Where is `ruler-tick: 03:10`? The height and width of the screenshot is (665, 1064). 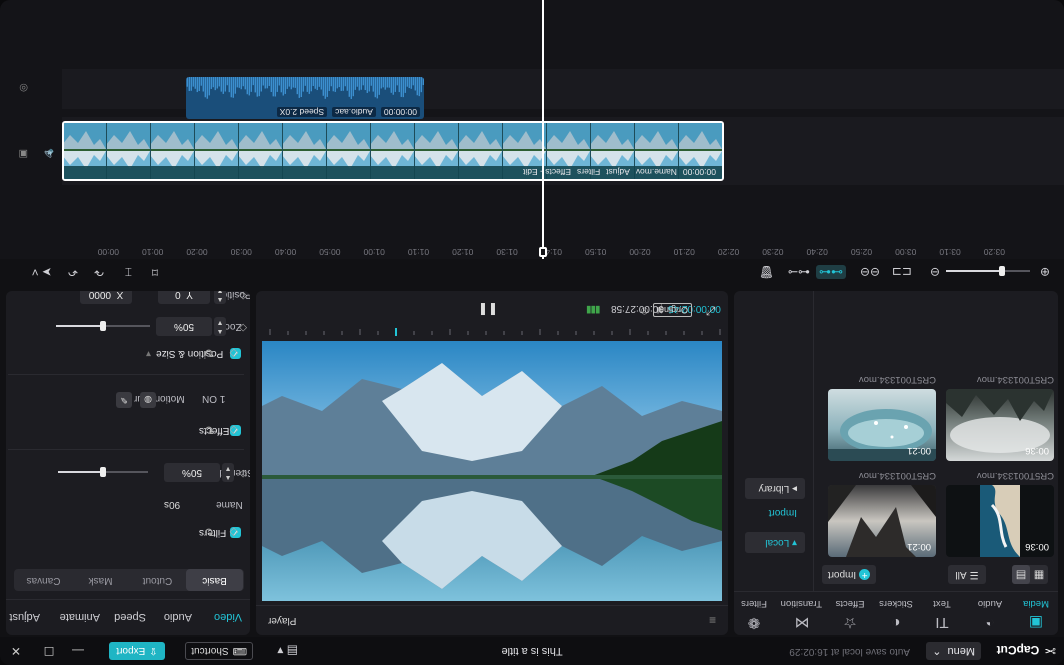
ruler-tick: 03:10 is located at coordinates (950, 252).